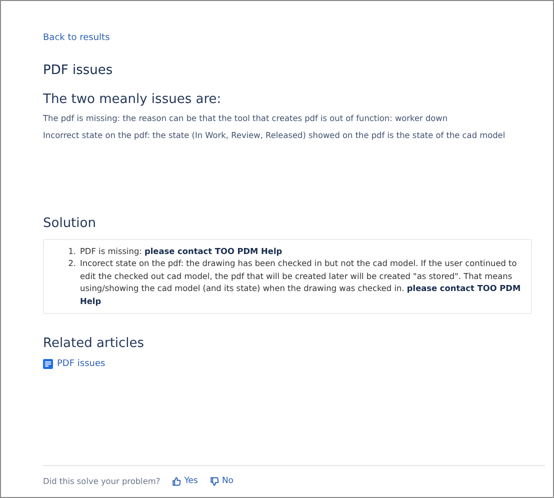  I want to click on document-icon, so click(48, 364).